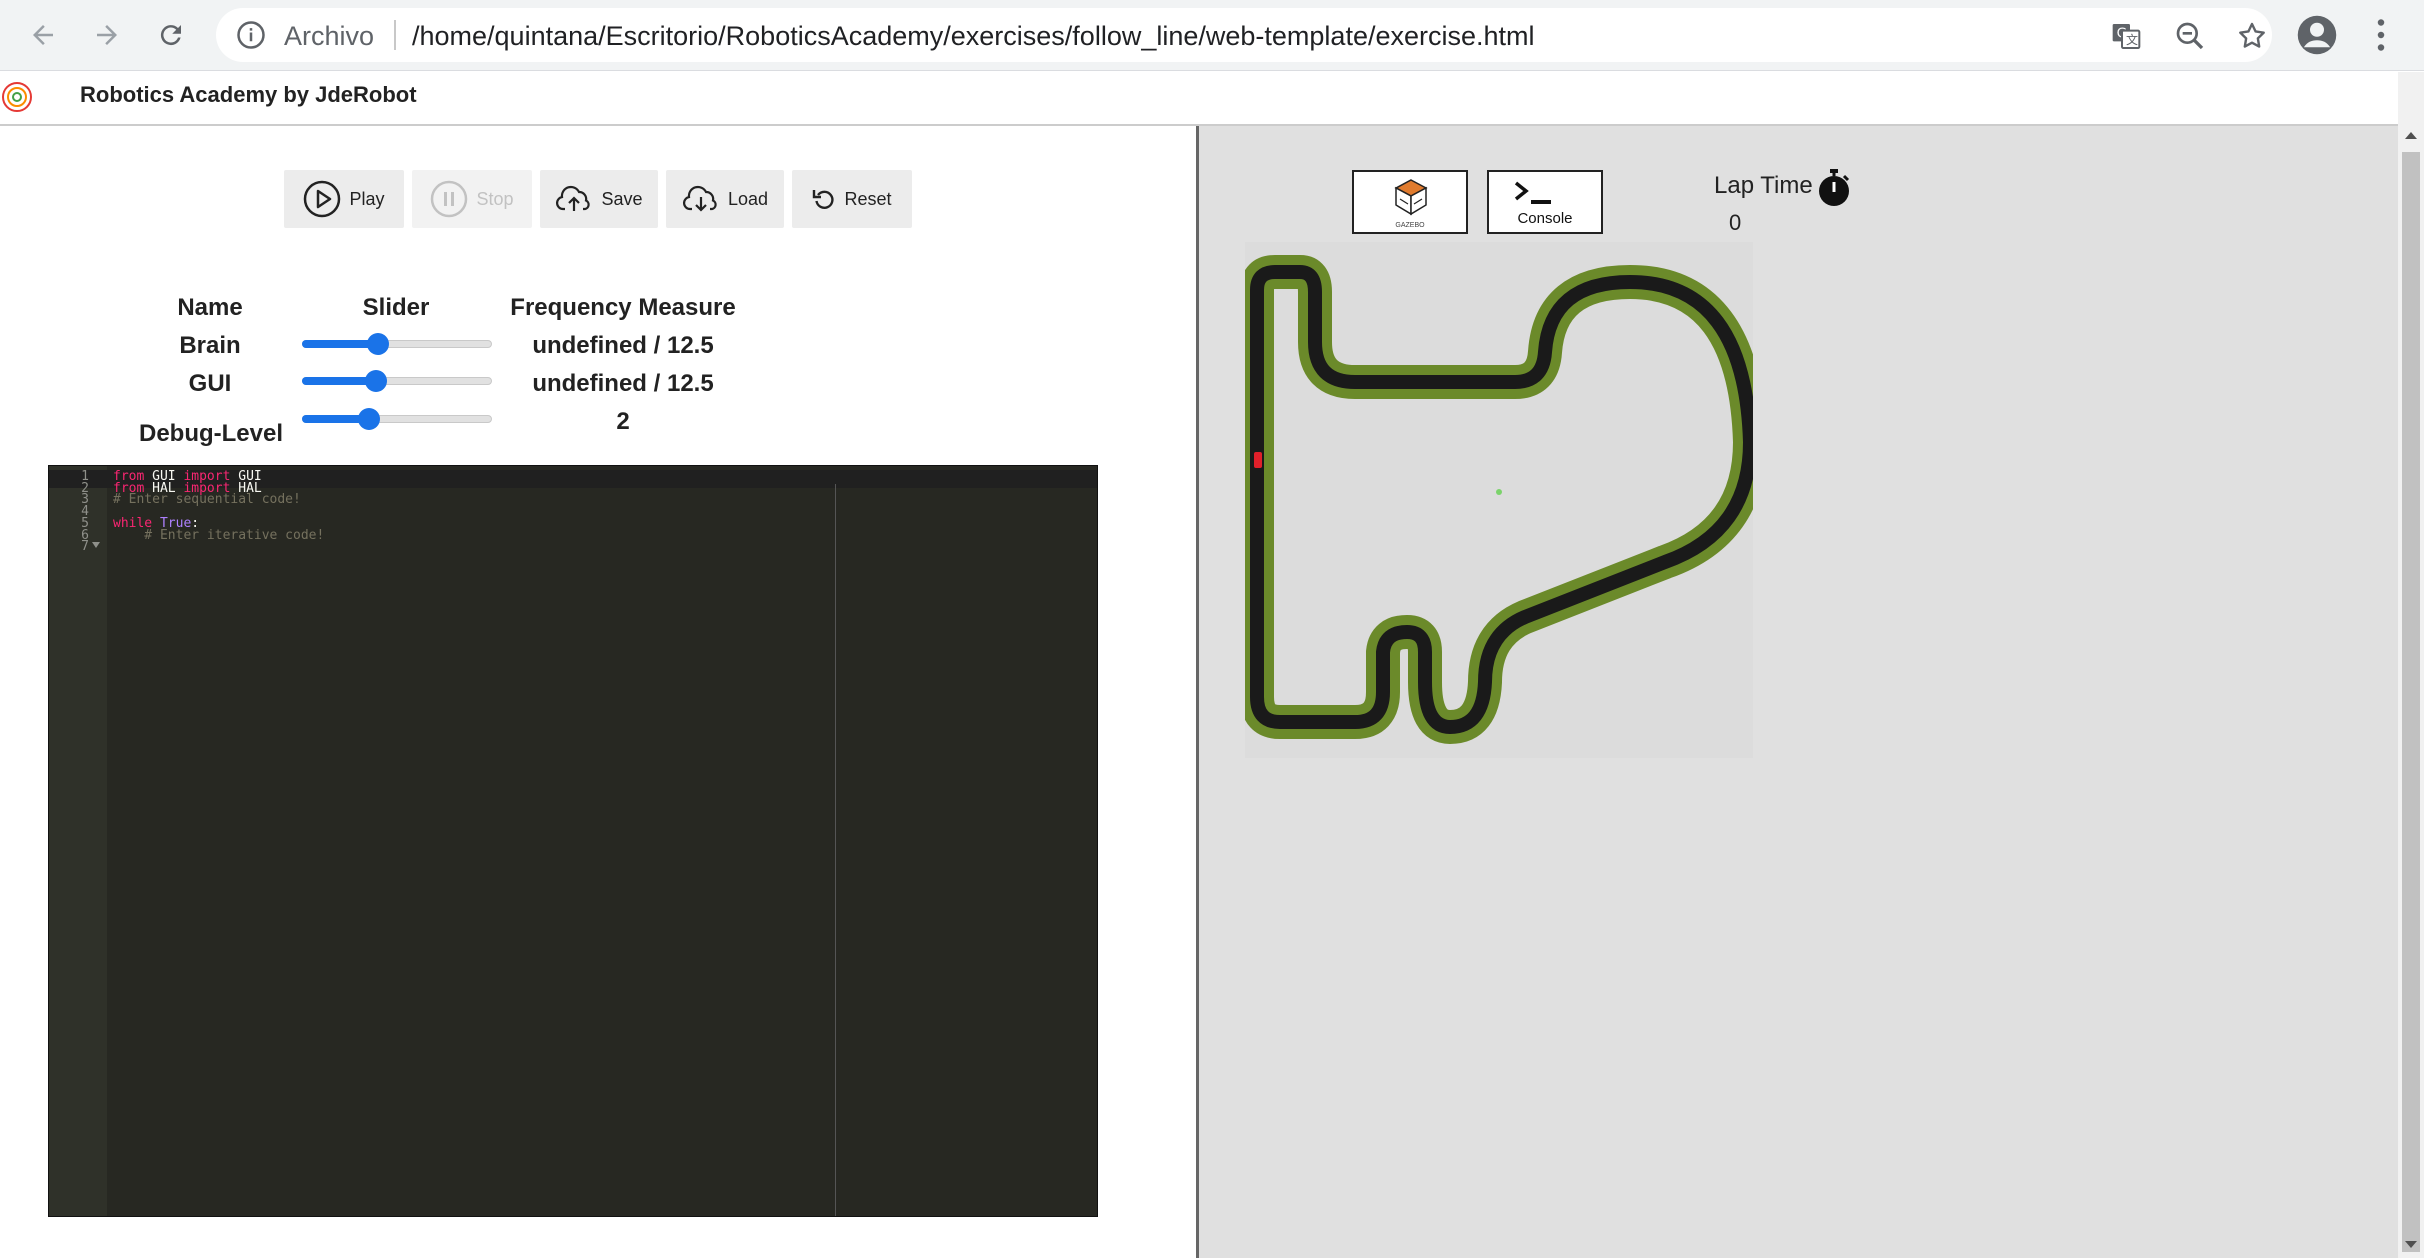 Image resolution: width=2424 pixels, height=1258 pixels. What do you see at coordinates (251, 35) in the screenshot?
I see `info-icon` at bounding box center [251, 35].